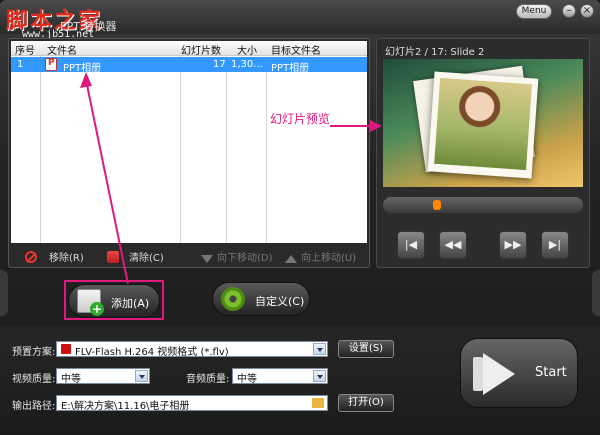  Describe the element at coordinates (107, 182) in the screenshot. I see `annotation-arrow-add` at that location.